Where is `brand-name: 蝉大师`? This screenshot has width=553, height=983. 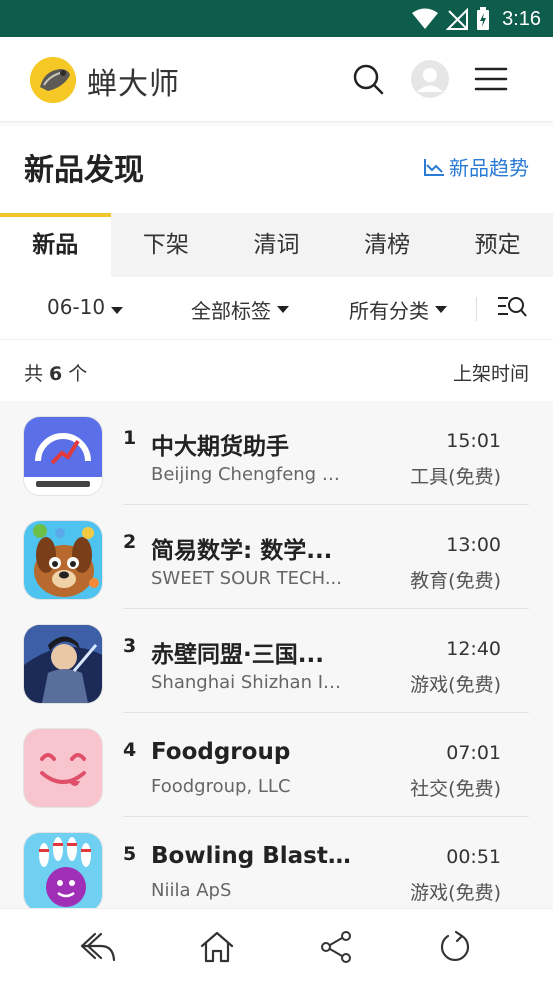 brand-name: 蝉大师 is located at coordinates (133, 84).